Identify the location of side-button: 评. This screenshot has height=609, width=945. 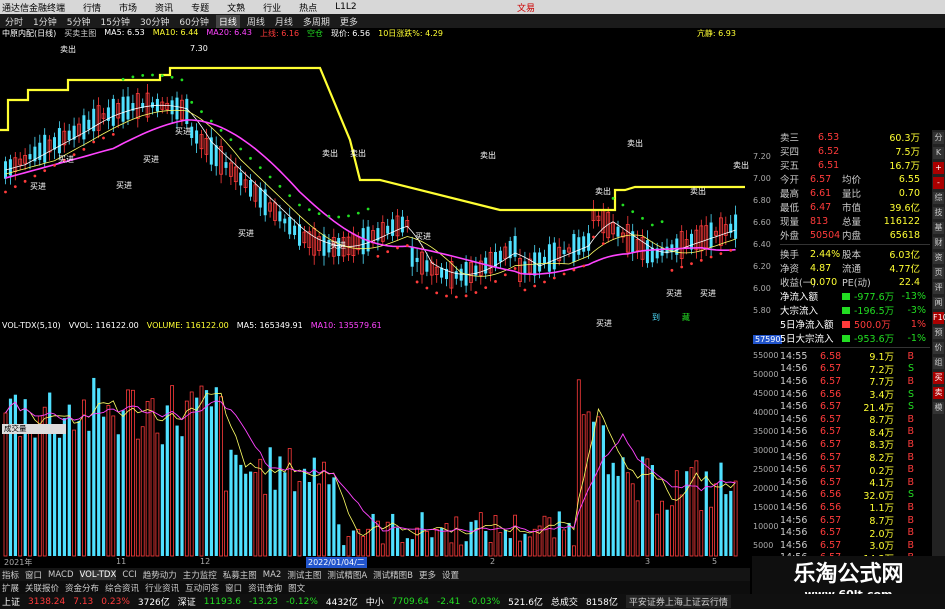
(938, 288).